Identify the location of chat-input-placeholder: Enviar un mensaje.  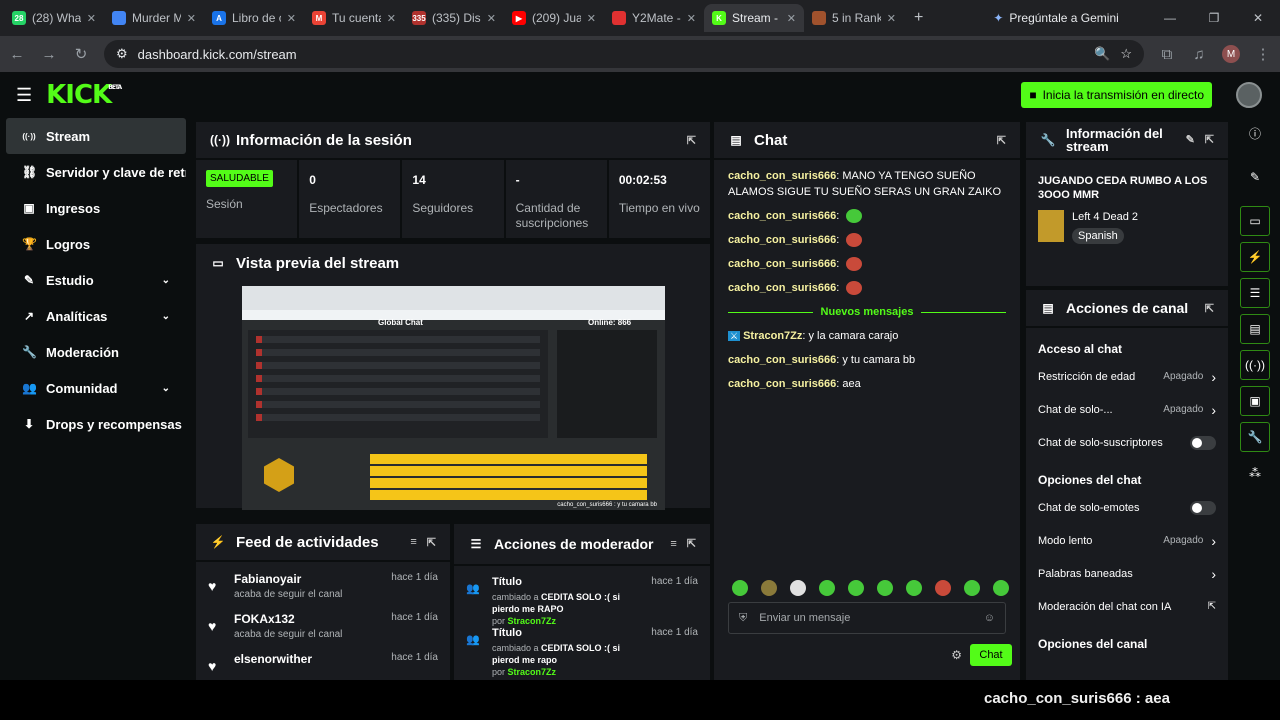
(865, 618).